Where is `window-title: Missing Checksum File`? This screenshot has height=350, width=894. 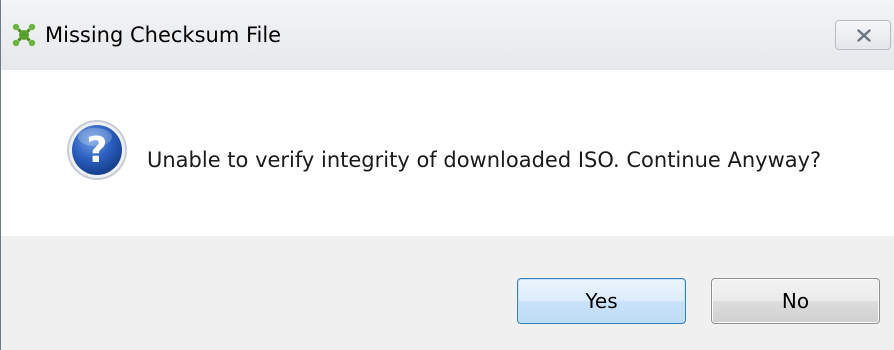 window-title: Missing Checksum File is located at coordinates (163, 35).